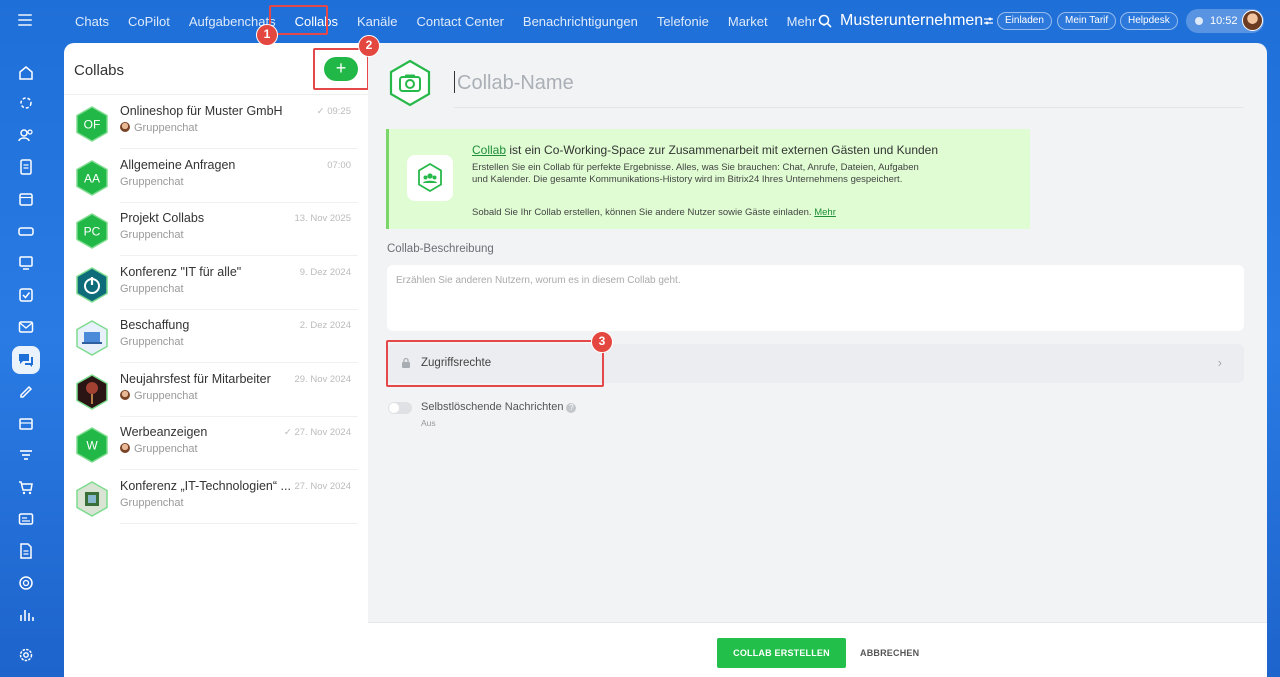 The width and height of the screenshot is (1280, 677). What do you see at coordinates (825, 212) in the screenshot?
I see `more-link: Mehr` at bounding box center [825, 212].